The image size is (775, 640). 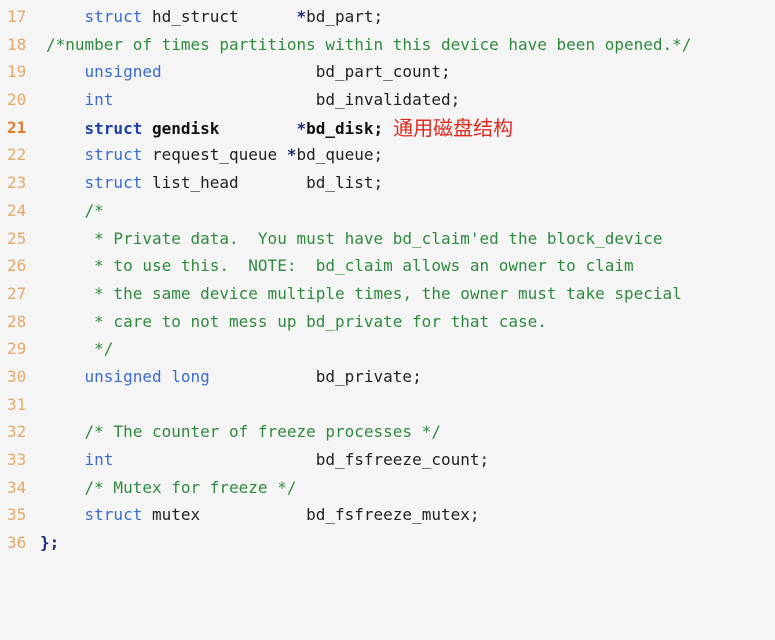 I want to click on code-line-32: 32 /* The counter of freeze processes */, so click(x=387, y=432).